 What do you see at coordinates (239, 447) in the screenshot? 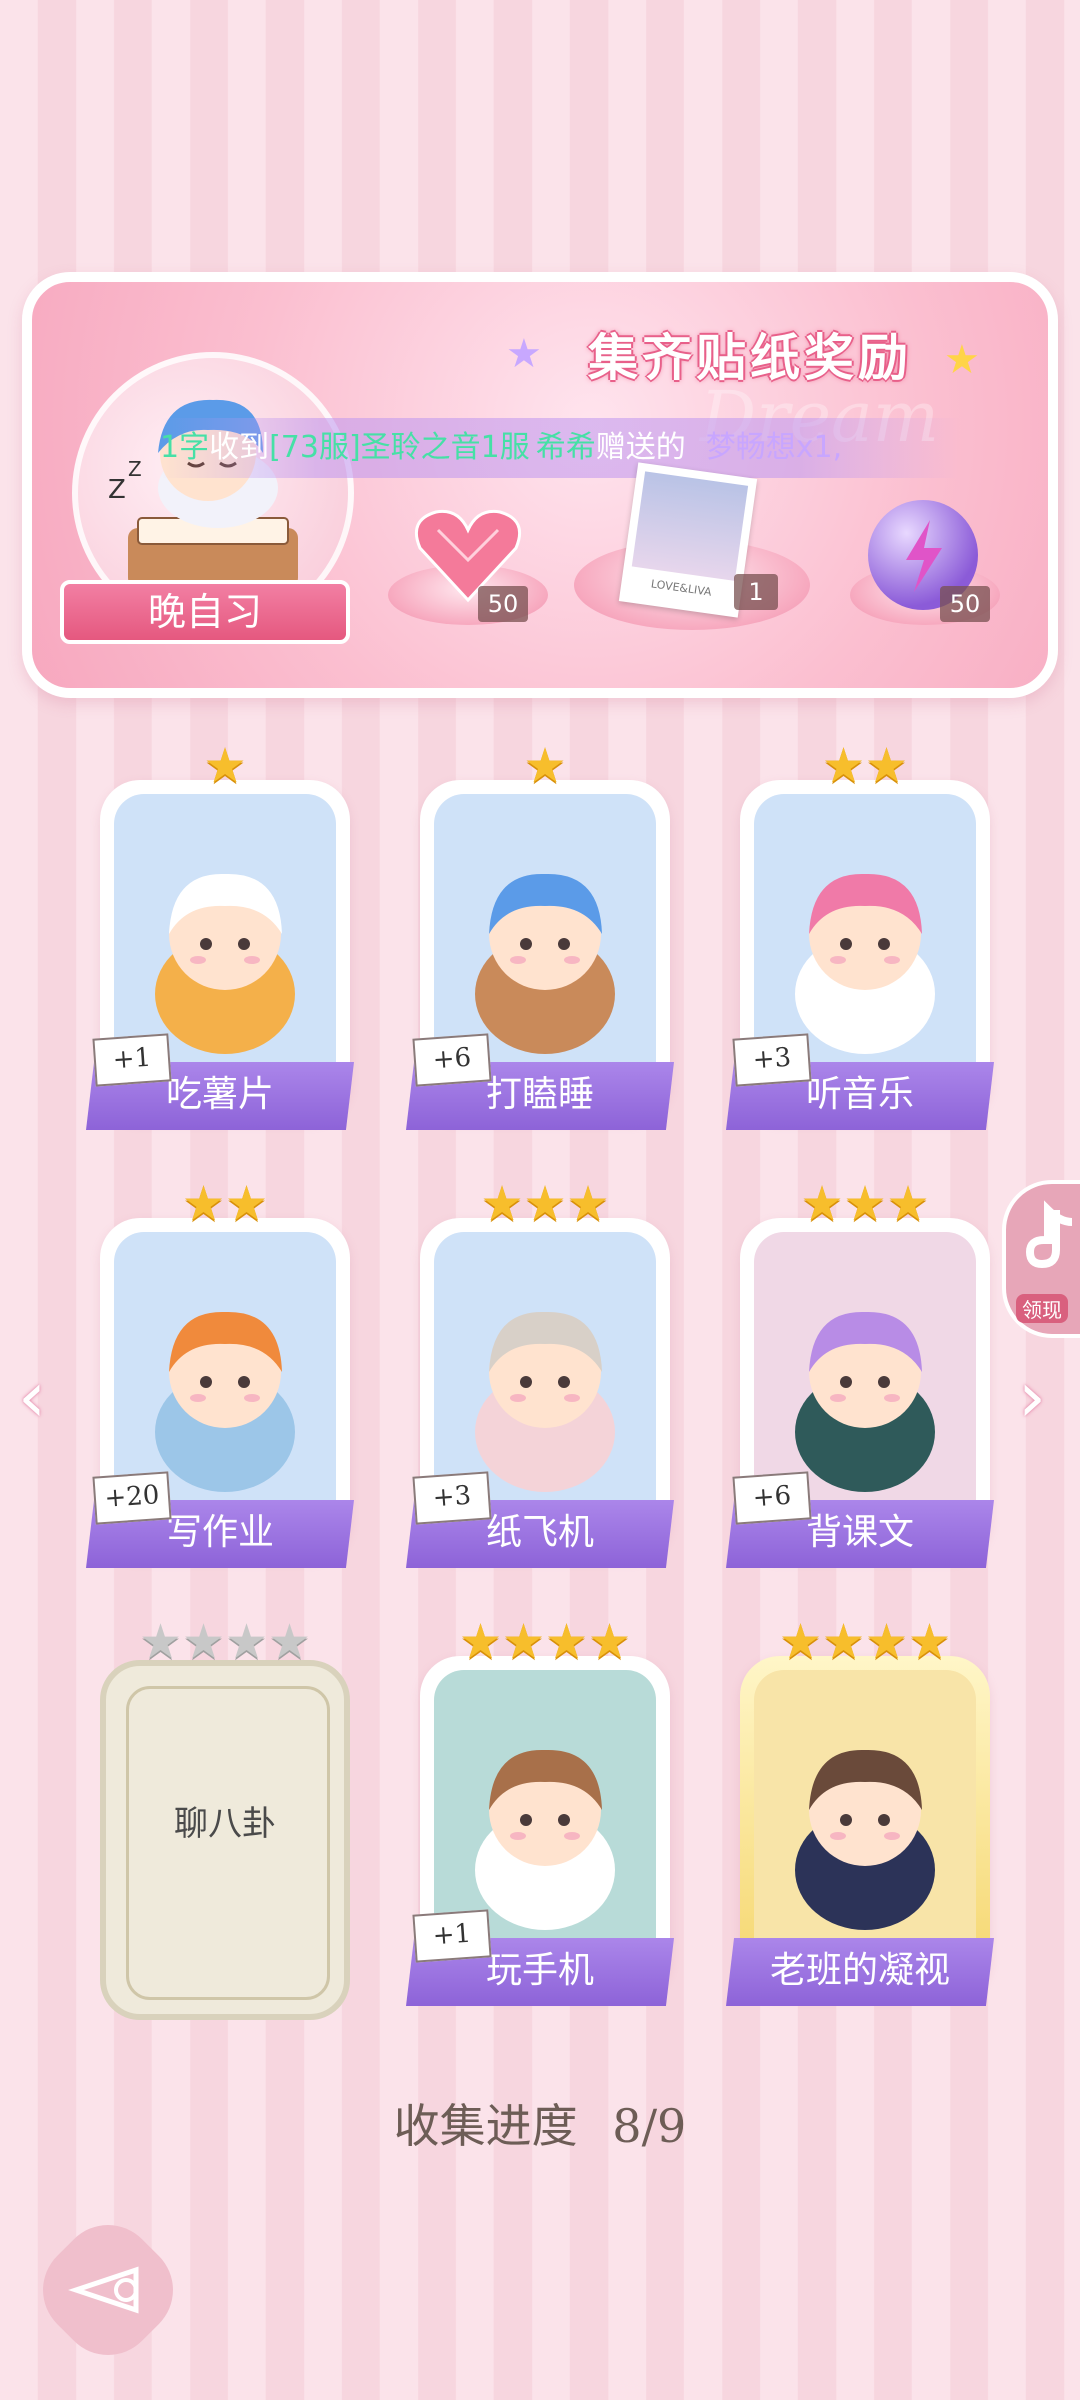
I see `ticker-received: 收到` at bounding box center [239, 447].